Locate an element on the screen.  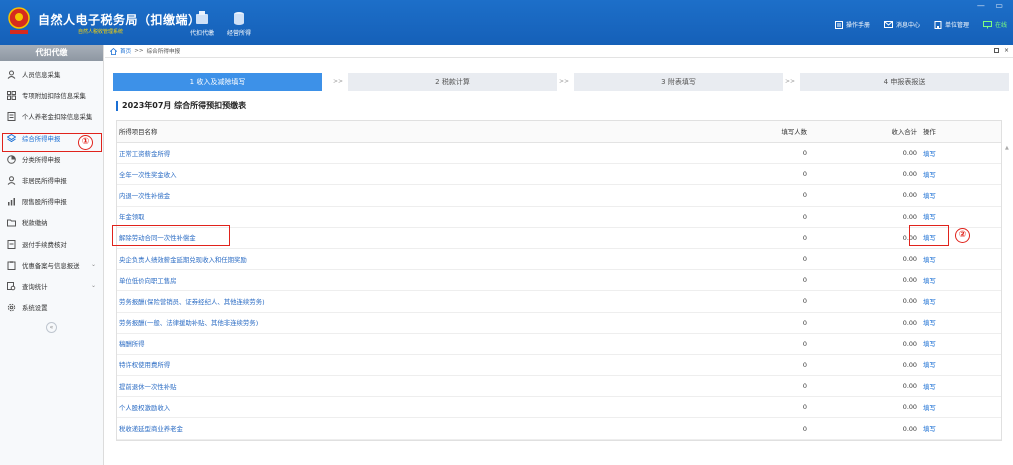
sidebar-item-preferential-filing: 优惠备案与信息报送 ⌄ is located at coordinates (51, 265).